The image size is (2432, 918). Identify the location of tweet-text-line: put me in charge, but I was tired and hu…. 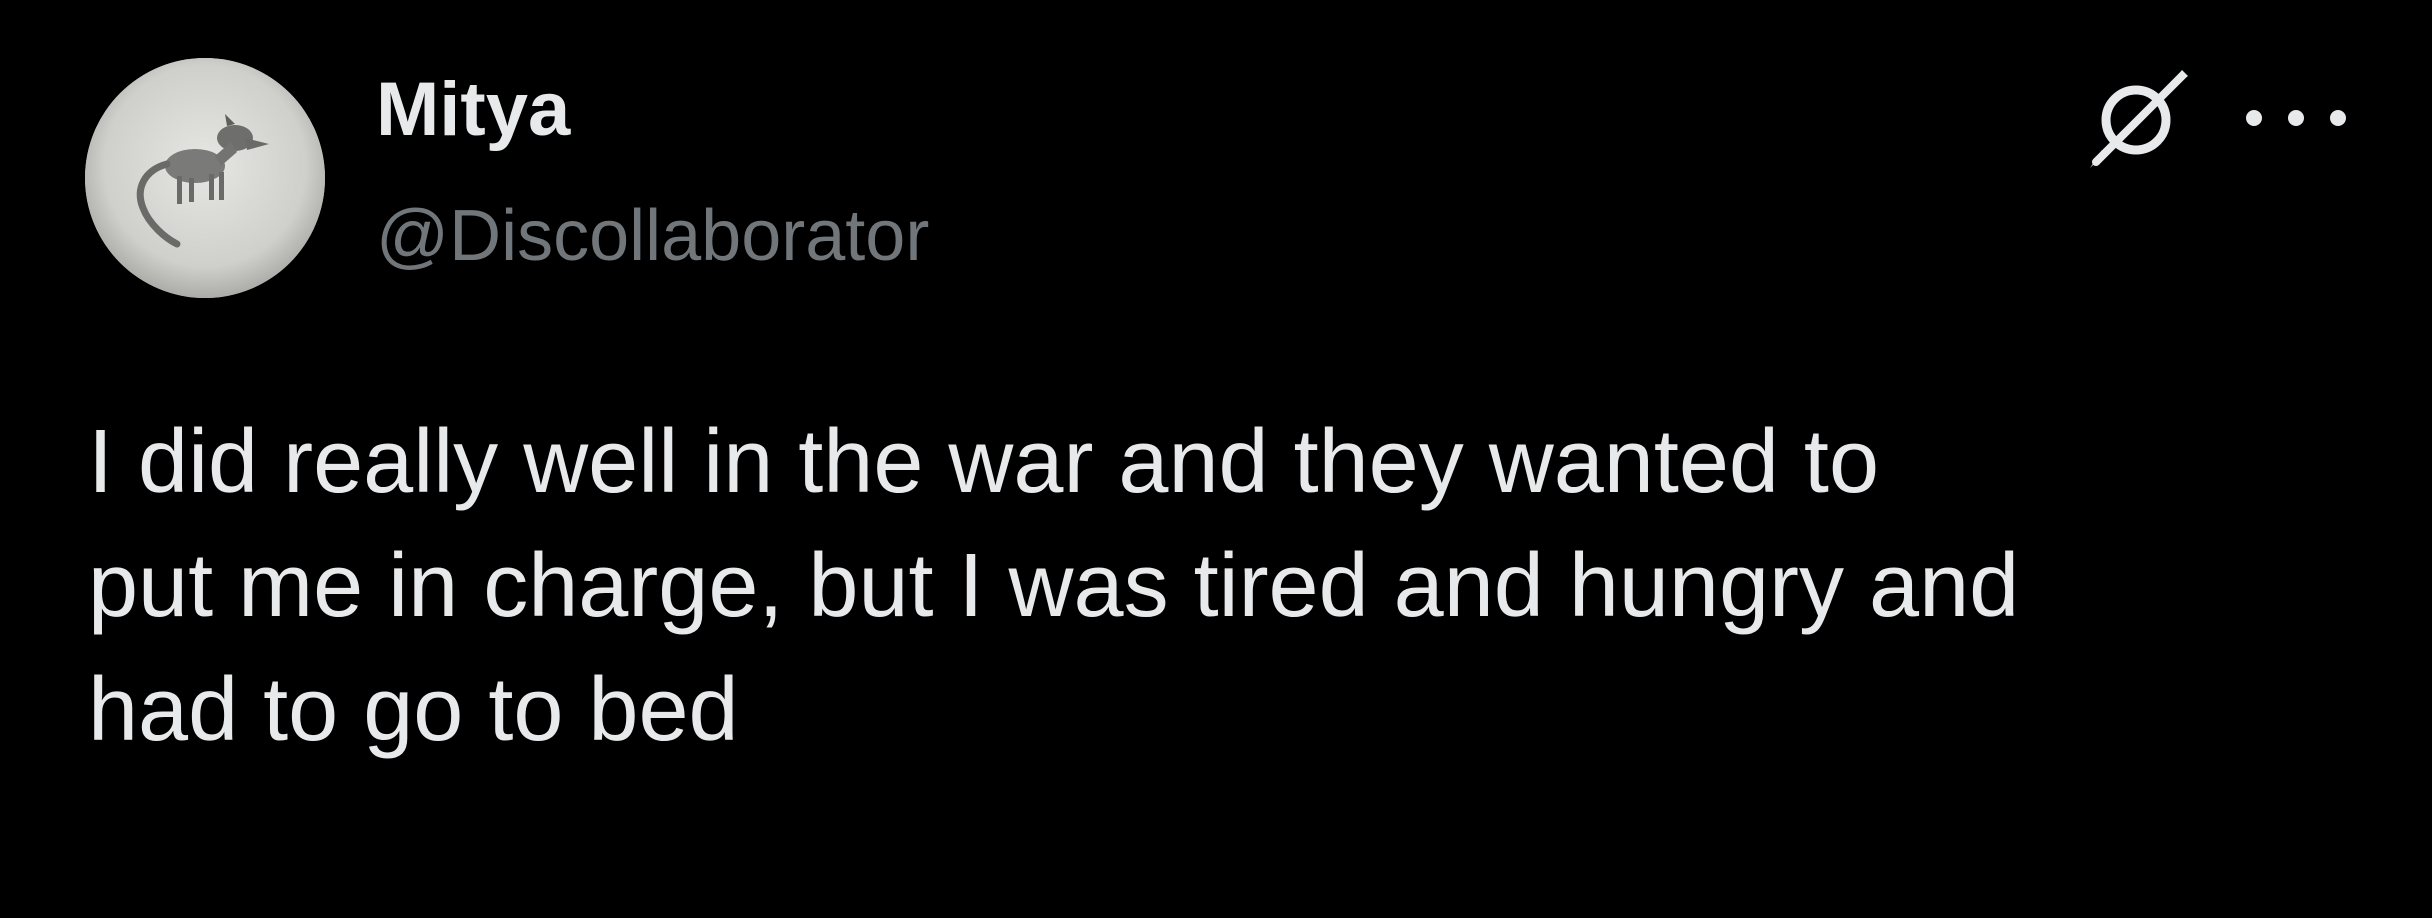
(1054, 586).